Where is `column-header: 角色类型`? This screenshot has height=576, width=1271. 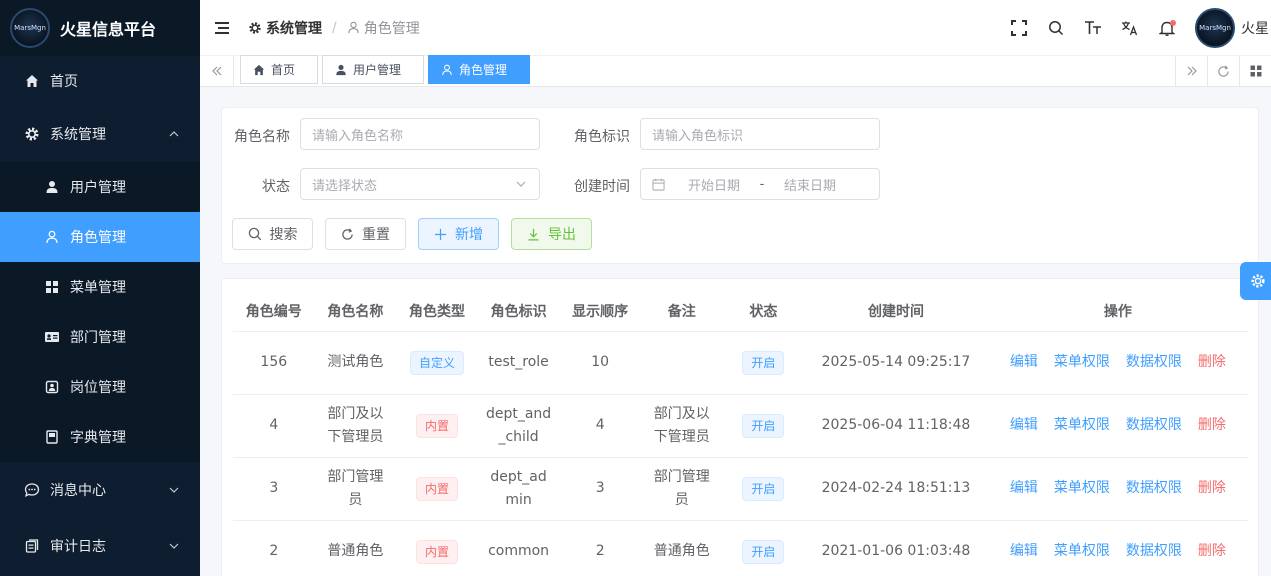 column-header: 角色类型 is located at coordinates (437, 311).